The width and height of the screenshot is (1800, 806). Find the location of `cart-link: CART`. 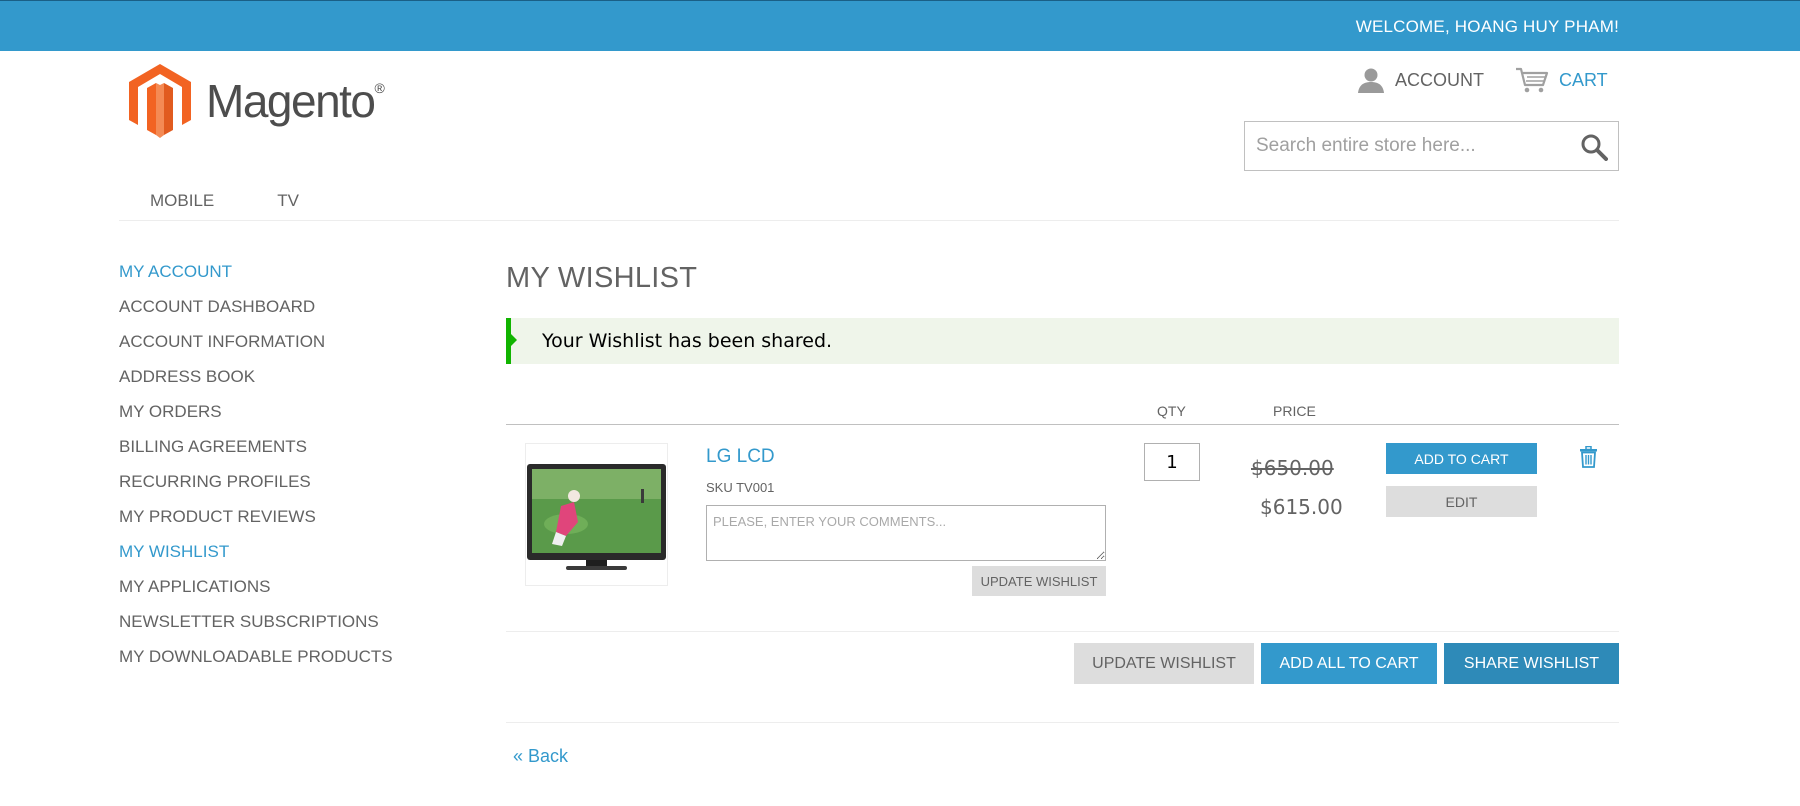

cart-link: CART is located at coordinates (1561, 80).